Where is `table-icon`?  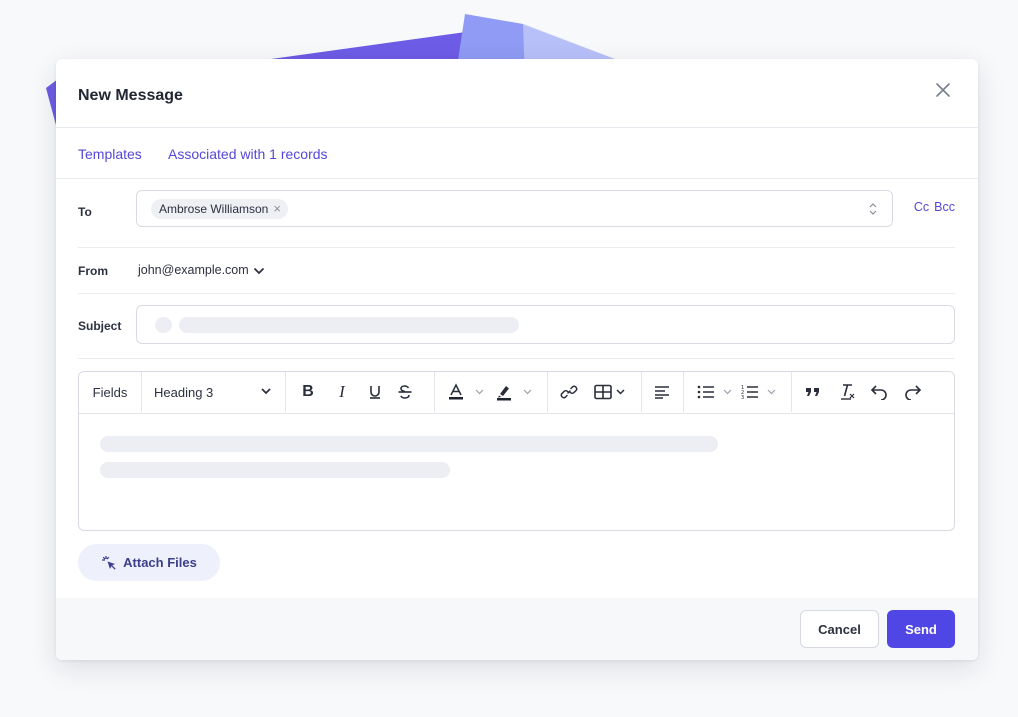
table-icon is located at coordinates (611, 392).